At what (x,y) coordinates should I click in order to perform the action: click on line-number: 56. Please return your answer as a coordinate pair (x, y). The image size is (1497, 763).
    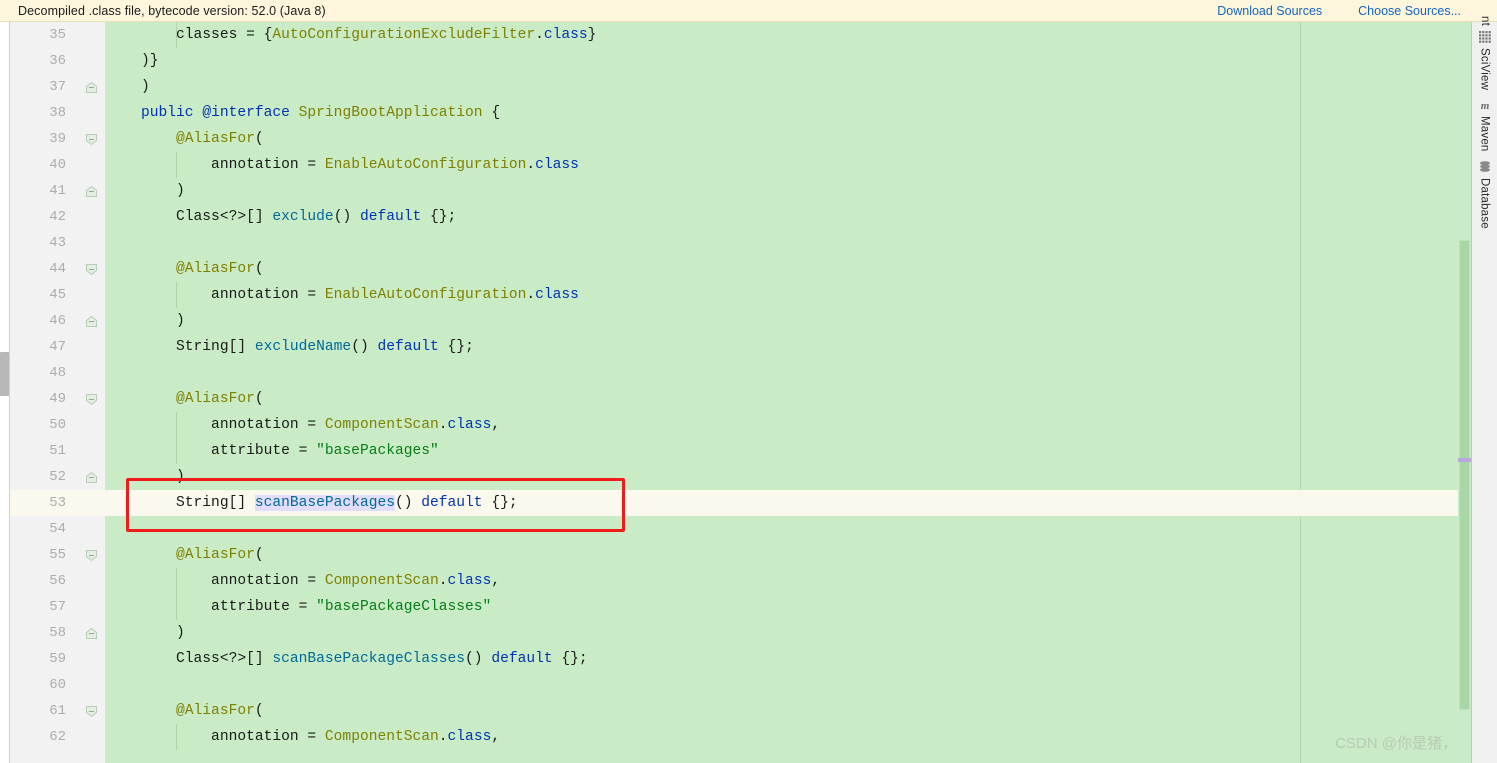
    Looking at the image, I should click on (57, 581).